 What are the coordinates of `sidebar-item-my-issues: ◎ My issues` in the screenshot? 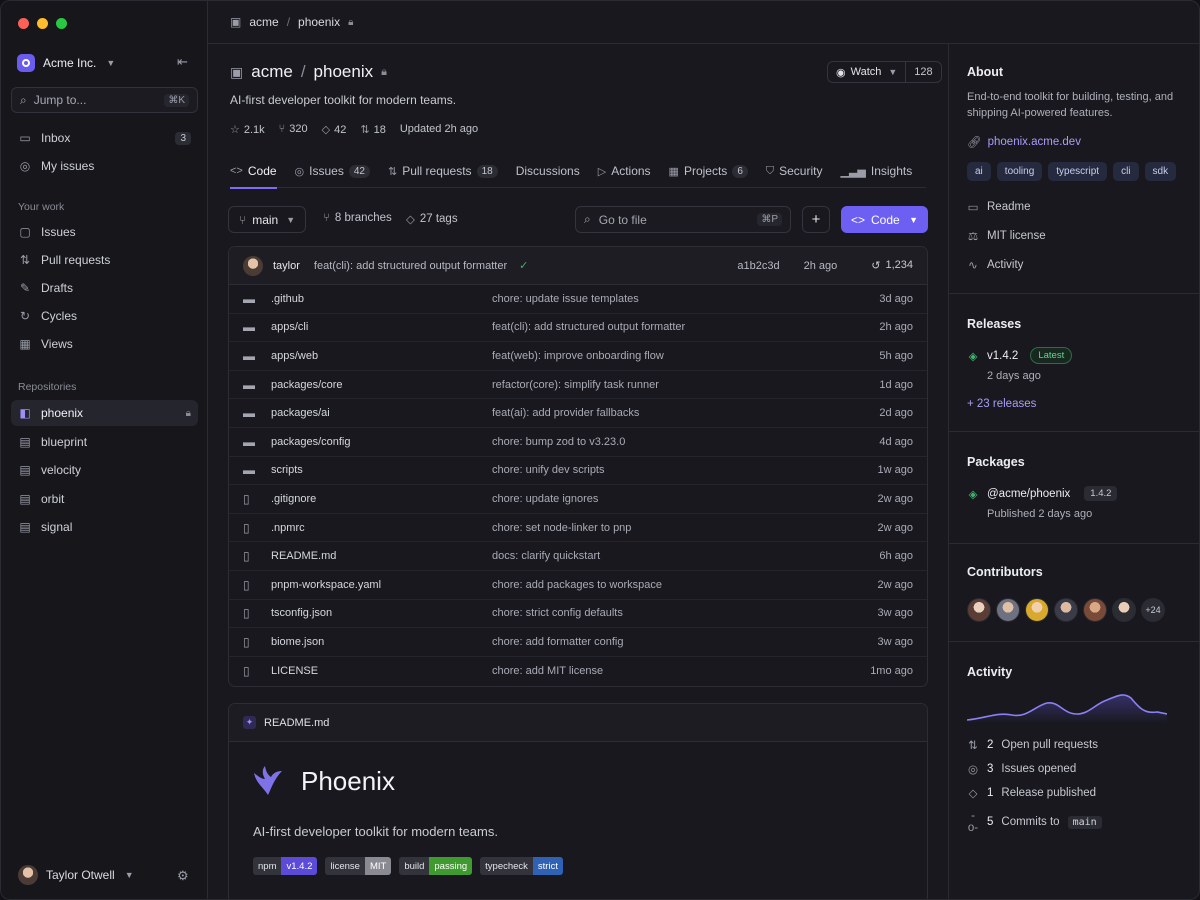 It's located at (104, 166).